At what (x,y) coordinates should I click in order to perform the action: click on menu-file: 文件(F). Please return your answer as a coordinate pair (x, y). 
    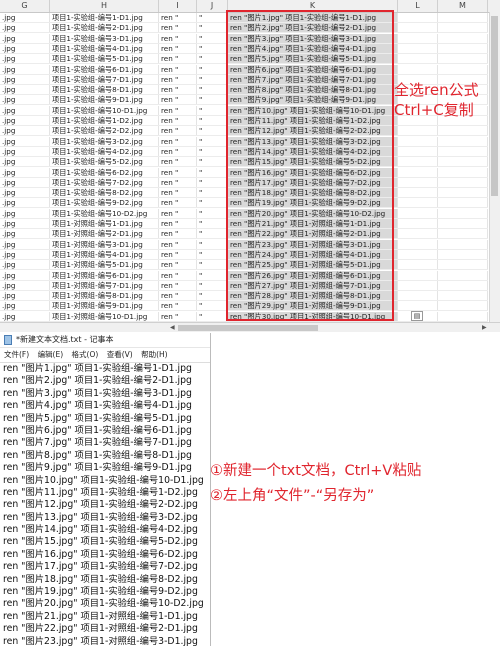
    Looking at the image, I should click on (16, 354).